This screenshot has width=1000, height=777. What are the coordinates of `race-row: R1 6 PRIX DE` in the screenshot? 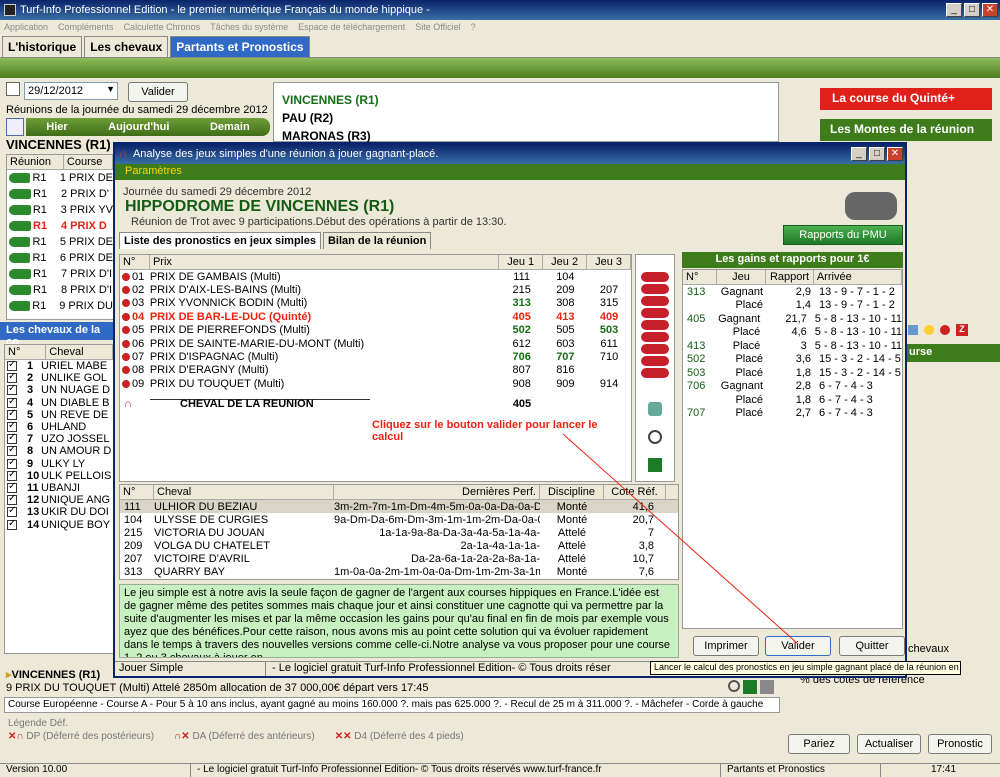 It's located at (60, 258).